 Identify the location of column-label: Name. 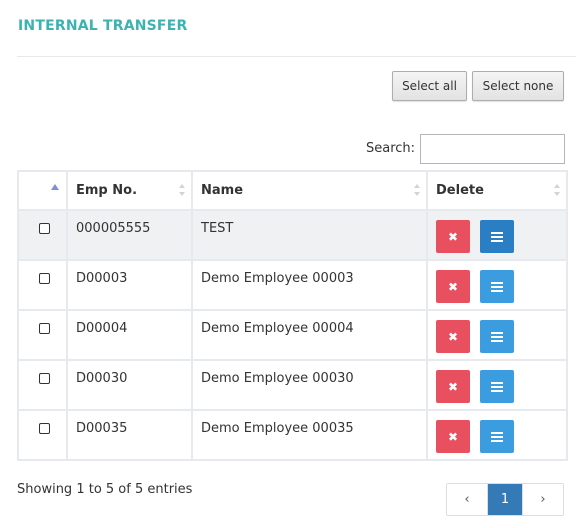
(222, 190).